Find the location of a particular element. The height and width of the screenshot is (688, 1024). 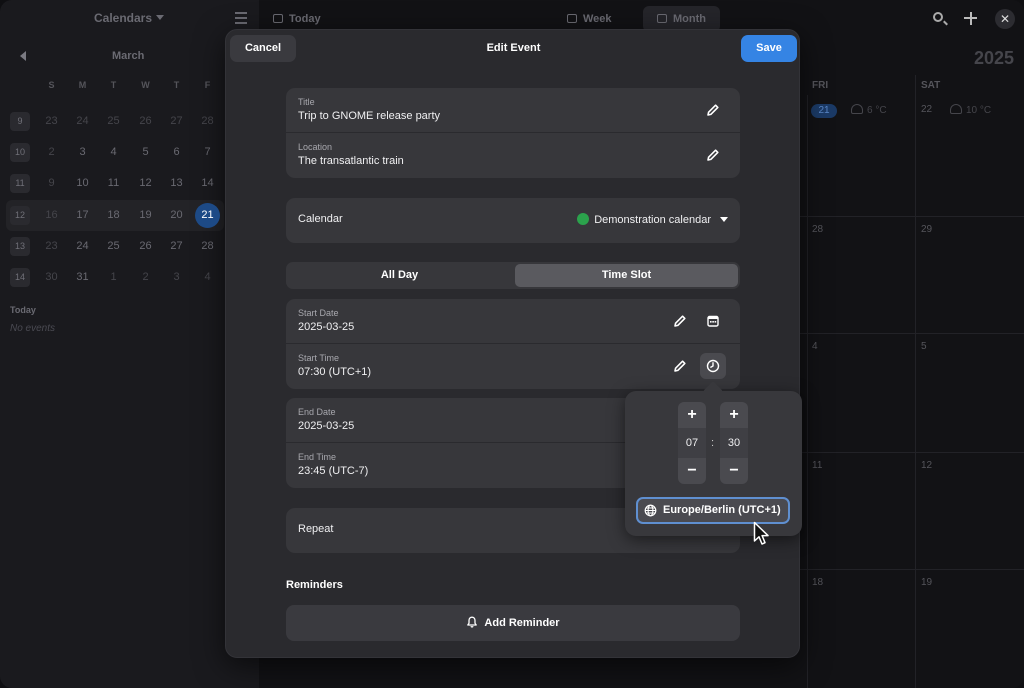

minute-spinner: + 30 − is located at coordinates (734, 443).